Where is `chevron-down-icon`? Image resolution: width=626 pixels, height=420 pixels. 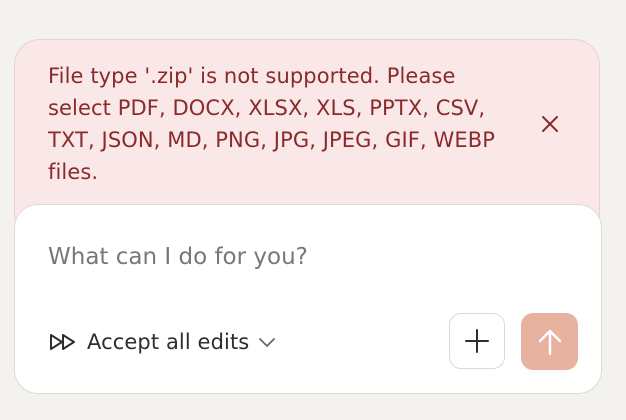 chevron-down-icon is located at coordinates (267, 342).